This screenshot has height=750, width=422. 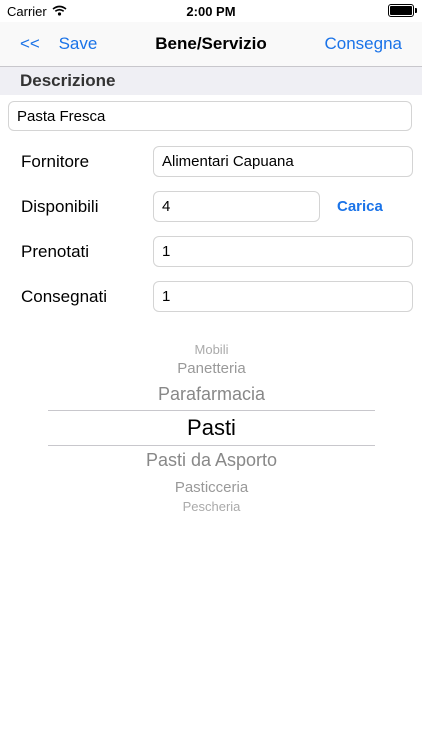 What do you see at coordinates (402, 10) in the screenshot?
I see `battery-icon` at bounding box center [402, 10].